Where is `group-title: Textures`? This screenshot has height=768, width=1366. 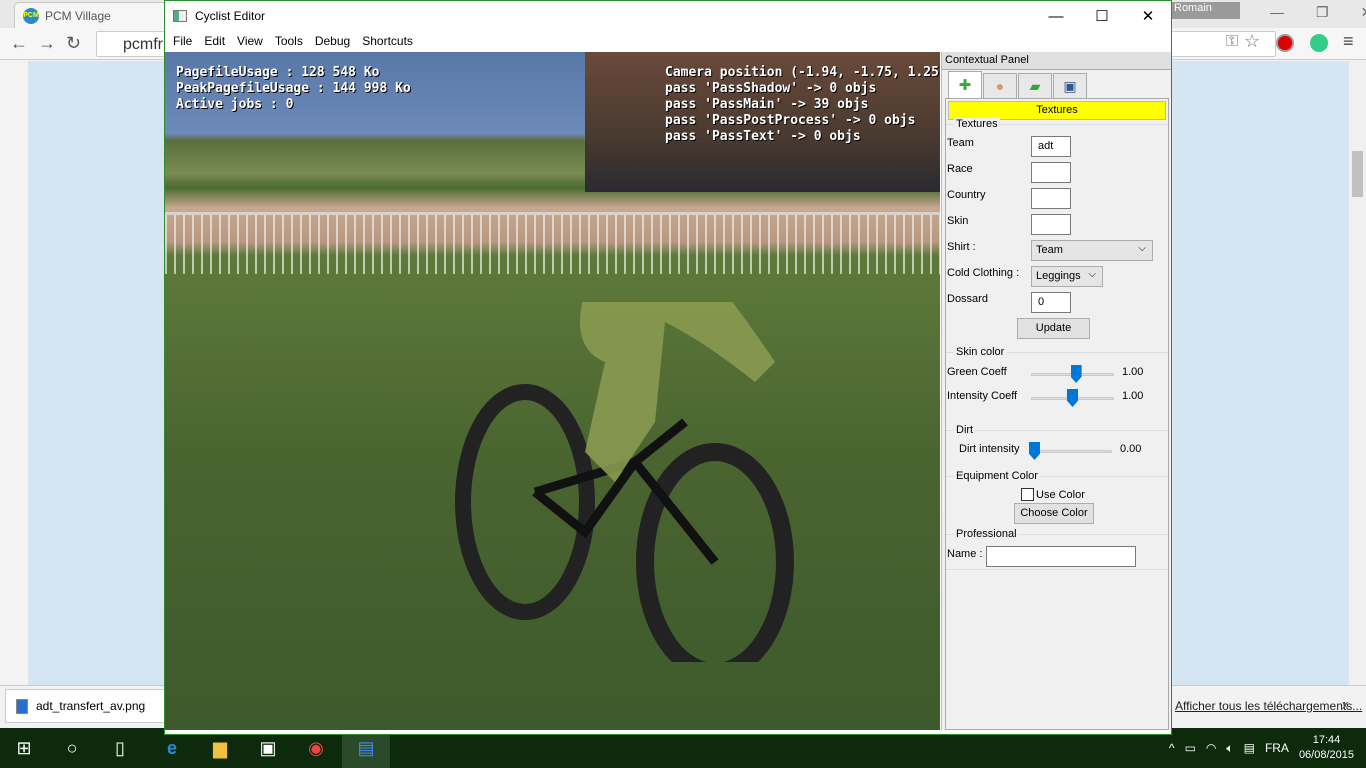
group-title: Textures is located at coordinates (977, 124).